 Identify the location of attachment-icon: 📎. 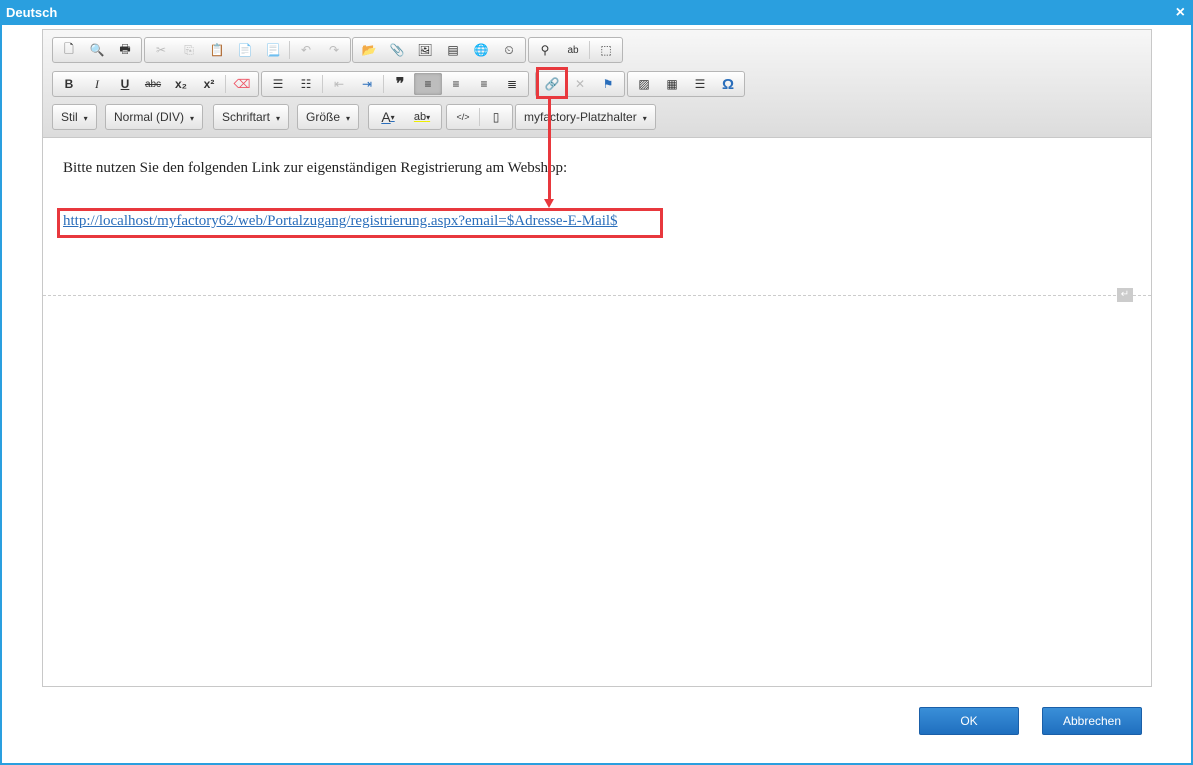
(397, 50).